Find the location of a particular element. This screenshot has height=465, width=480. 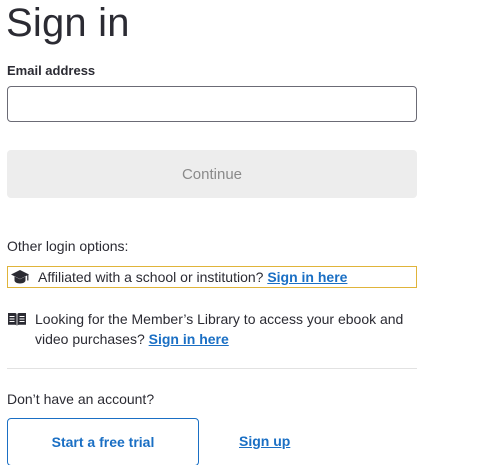

graduation-cap-icon is located at coordinates (20, 277).